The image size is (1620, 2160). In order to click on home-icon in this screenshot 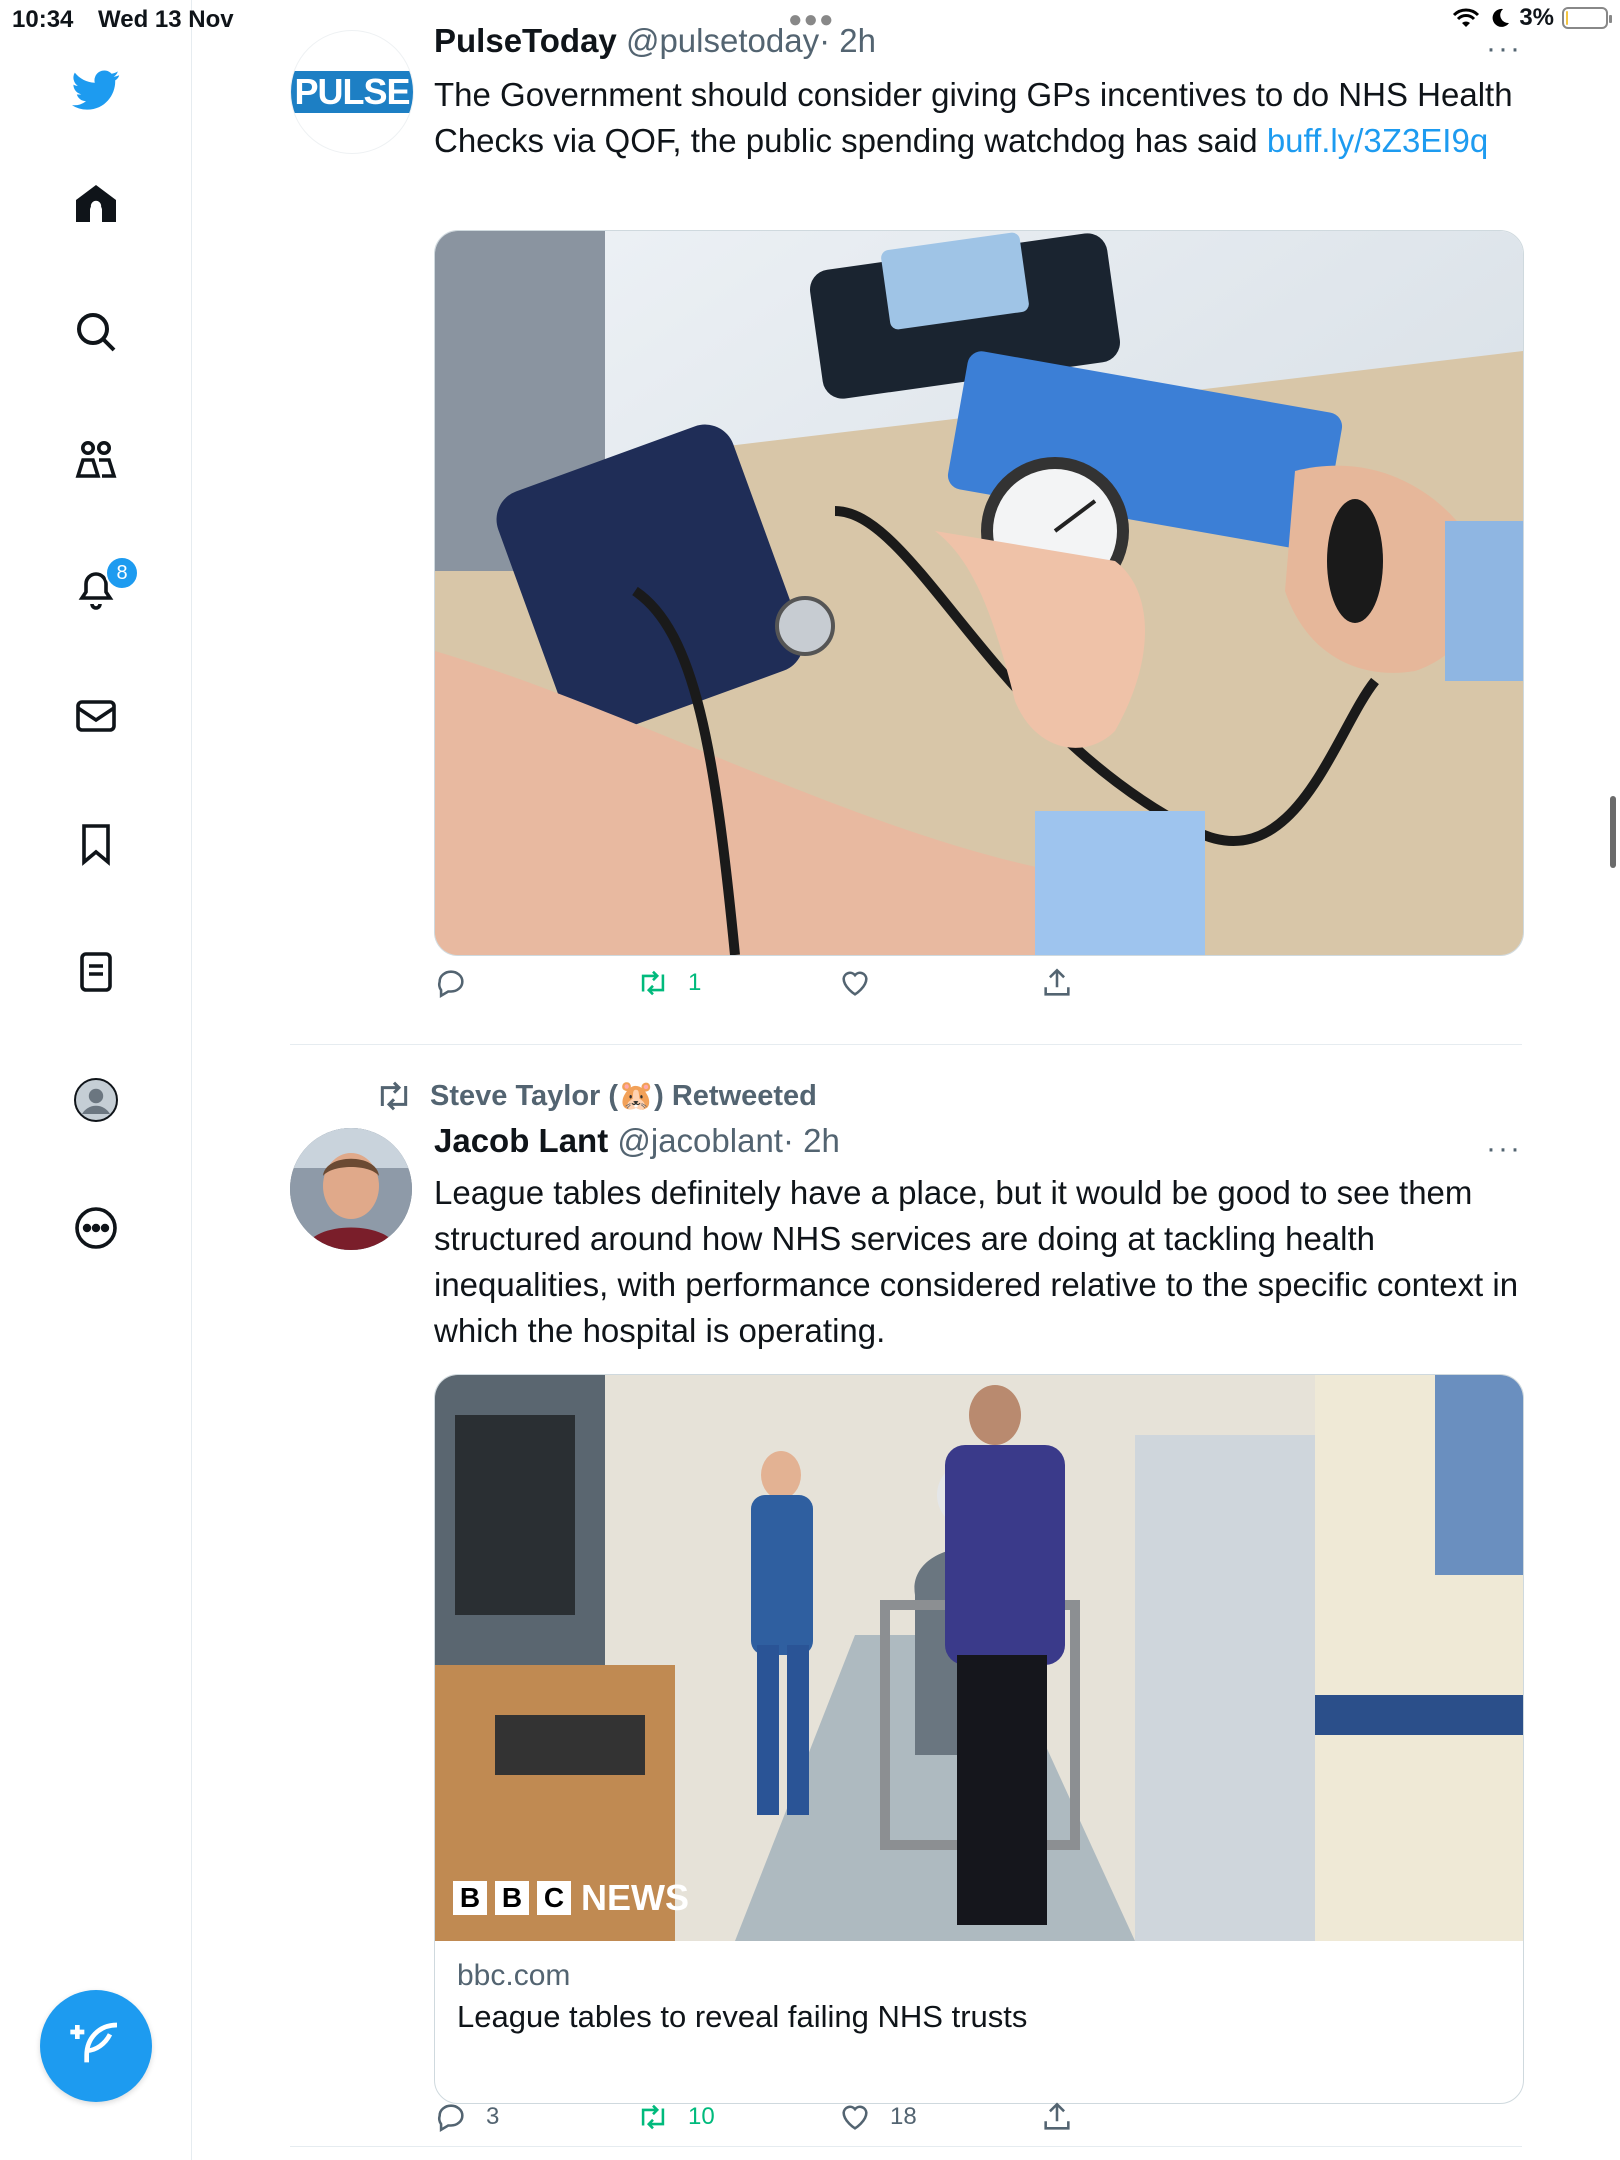, I will do `click(96, 204)`.